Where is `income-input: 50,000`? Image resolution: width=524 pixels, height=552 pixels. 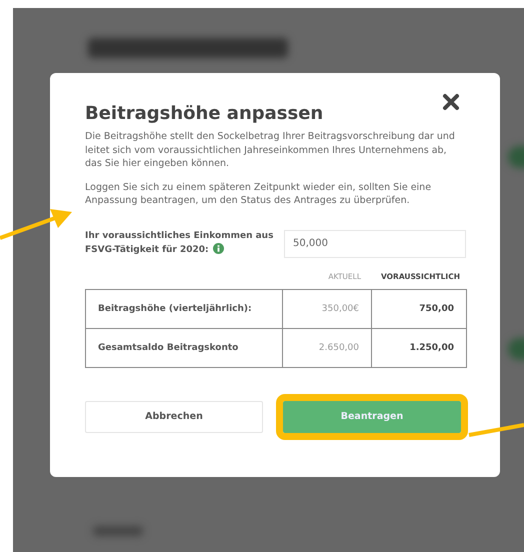
income-input: 50,000 is located at coordinates (375, 244).